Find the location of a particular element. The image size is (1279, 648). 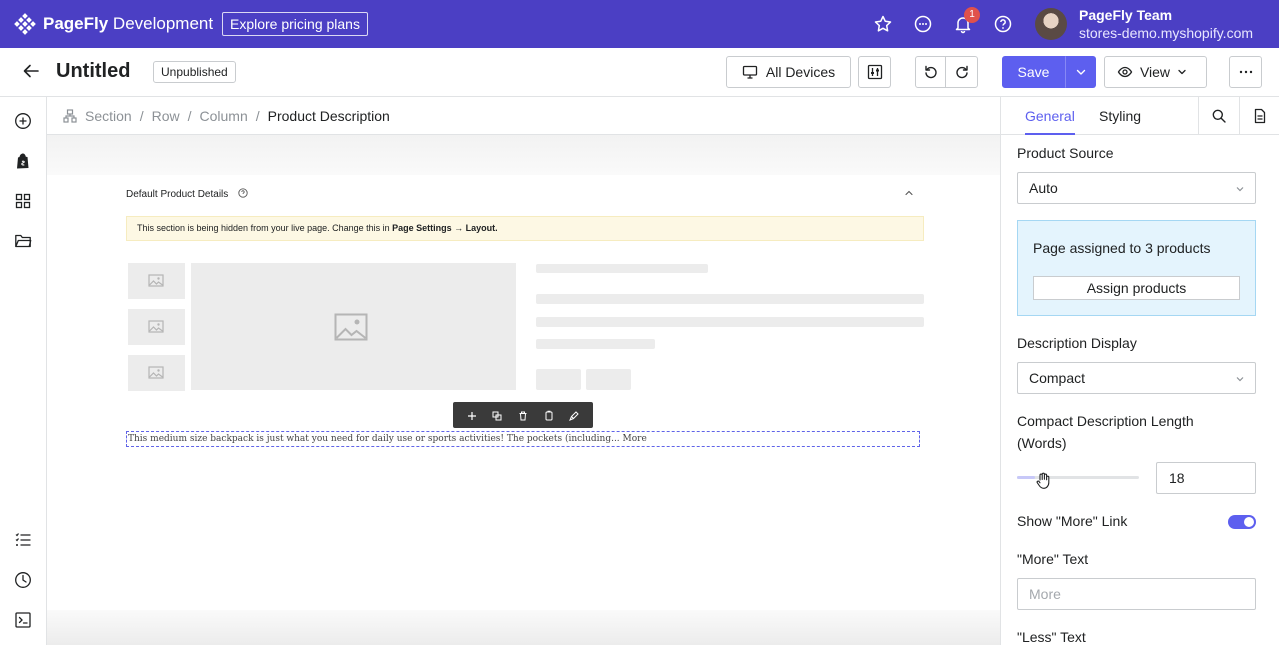

ellipsis-icon is located at coordinates (1245, 72).